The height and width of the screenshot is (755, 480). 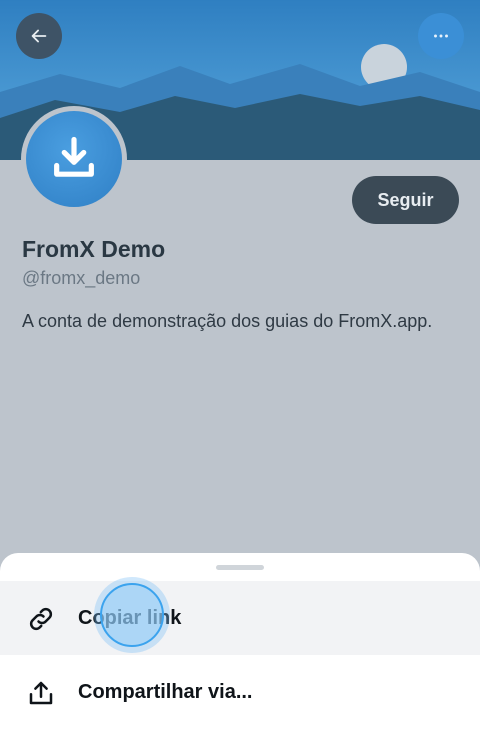 What do you see at coordinates (74, 156) in the screenshot?
I see `download-icon` at bounding box center [74, 156].